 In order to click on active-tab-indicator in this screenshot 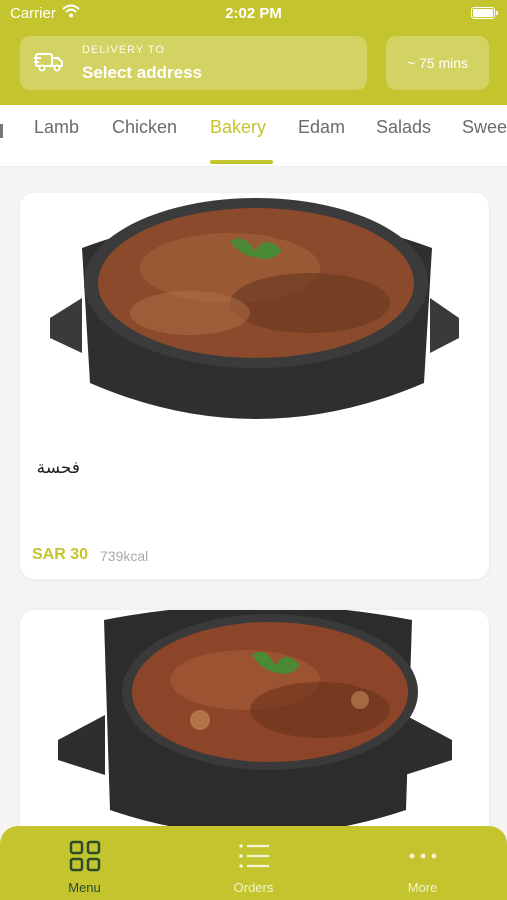, I will do `click(241, 162)`.